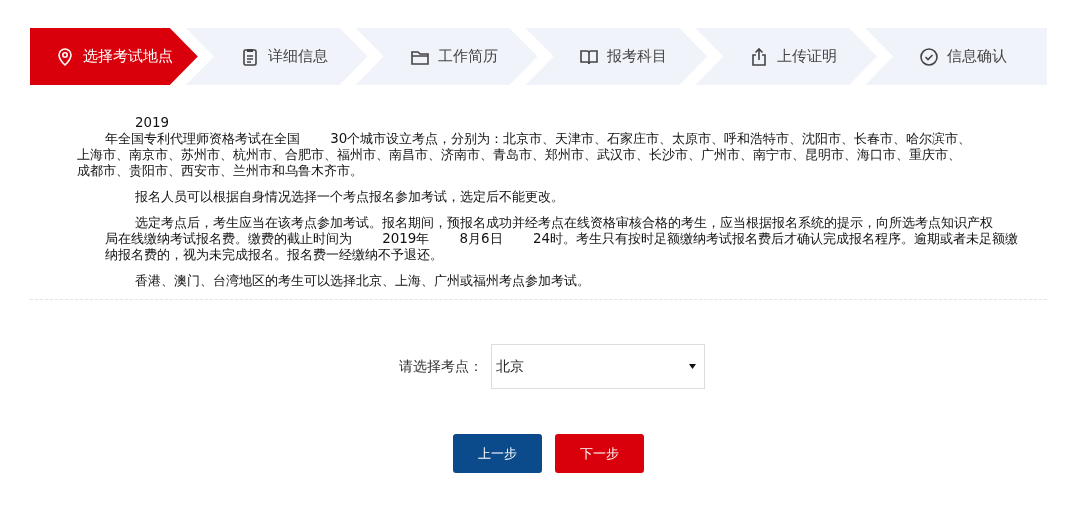 This screenshot has height=519, width=1080. I want to click on step-tab: 报考科目, so click(616, 56).